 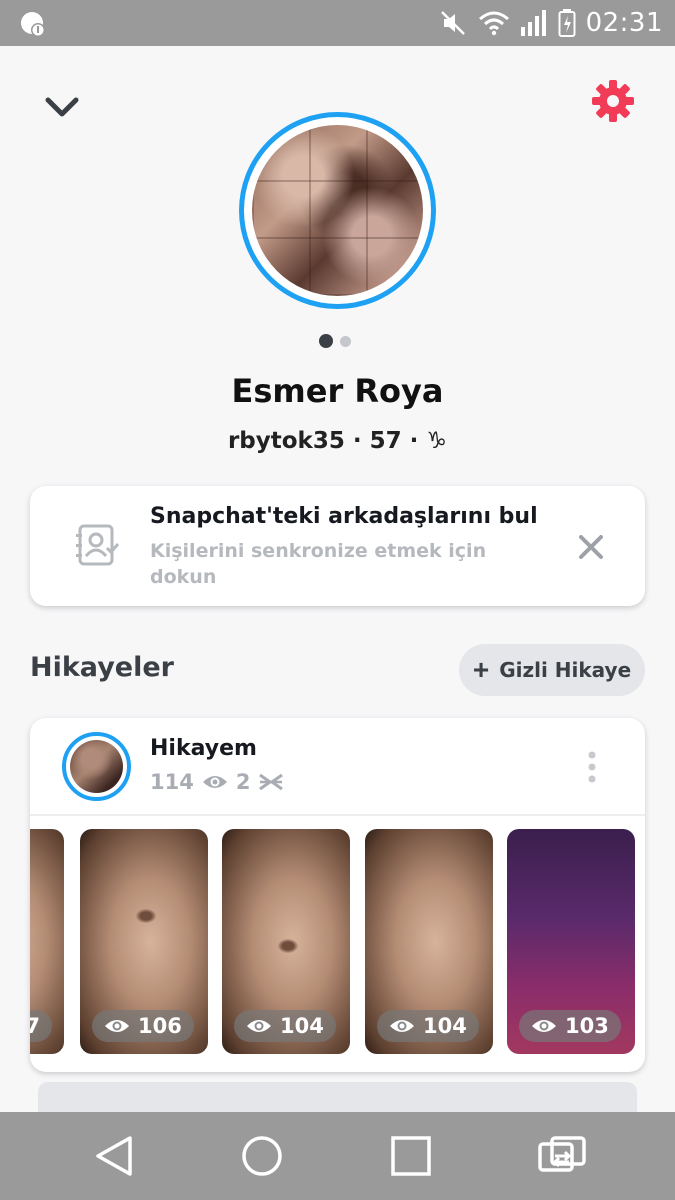 I want to click on status-time: 02:31, so click(x=624, y=23).